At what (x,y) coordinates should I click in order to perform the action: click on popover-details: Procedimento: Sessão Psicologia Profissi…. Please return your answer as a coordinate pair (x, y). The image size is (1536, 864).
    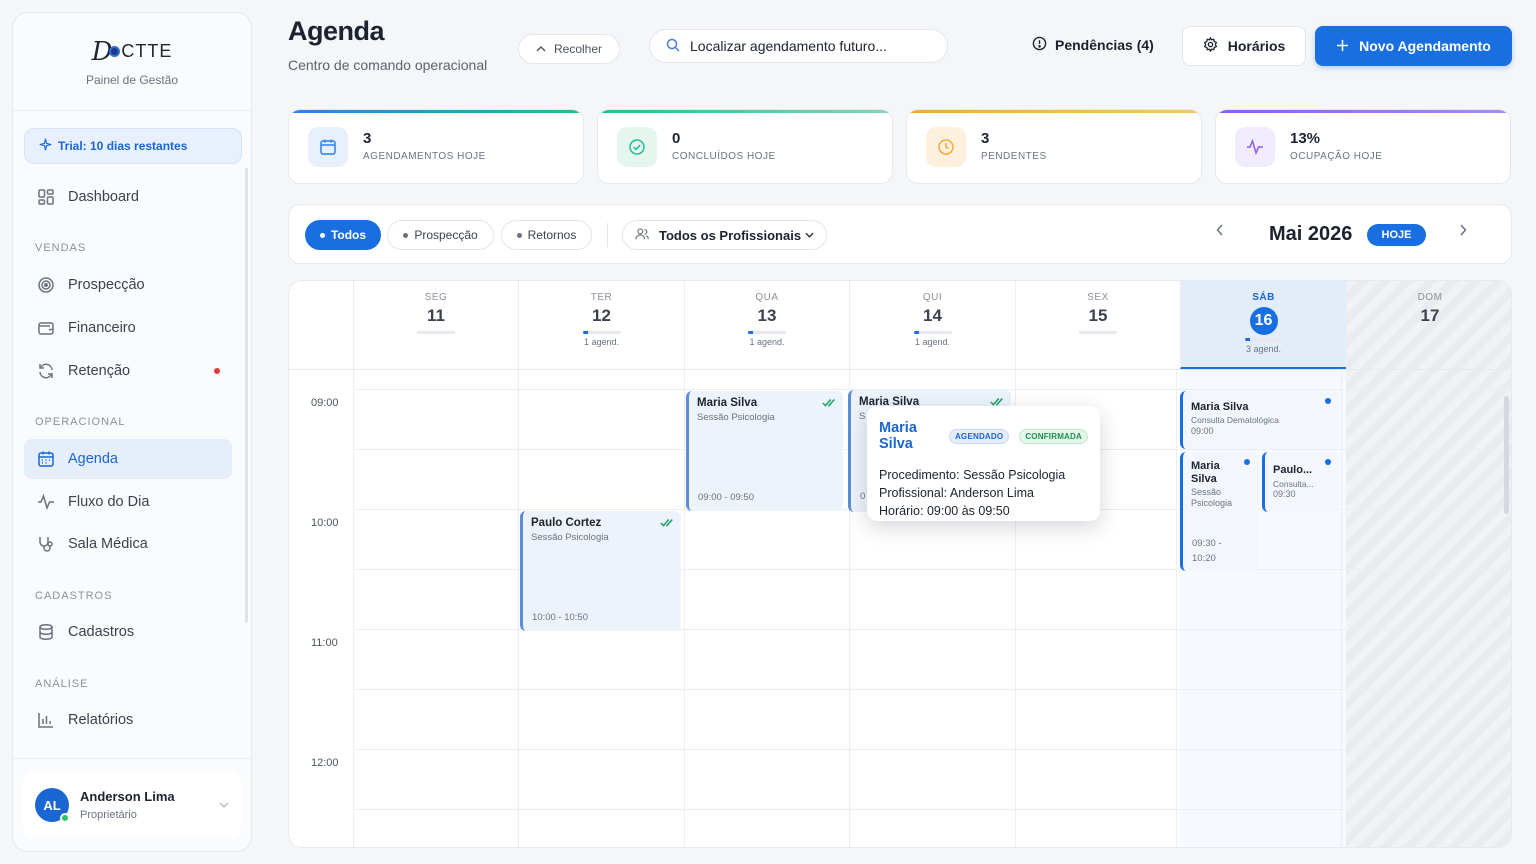
    Looking at the image, I should click on (983, 493).